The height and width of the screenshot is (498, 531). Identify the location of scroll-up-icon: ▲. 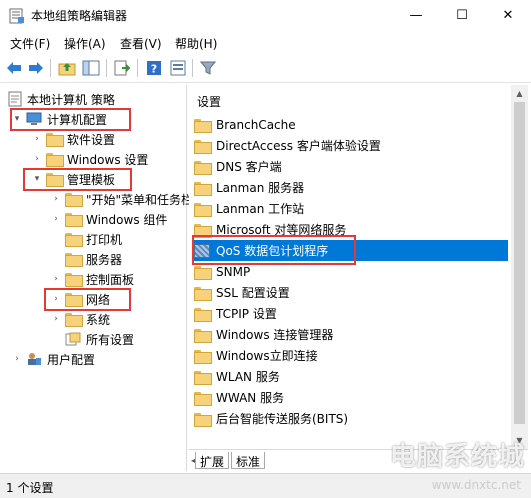
(519, 93).